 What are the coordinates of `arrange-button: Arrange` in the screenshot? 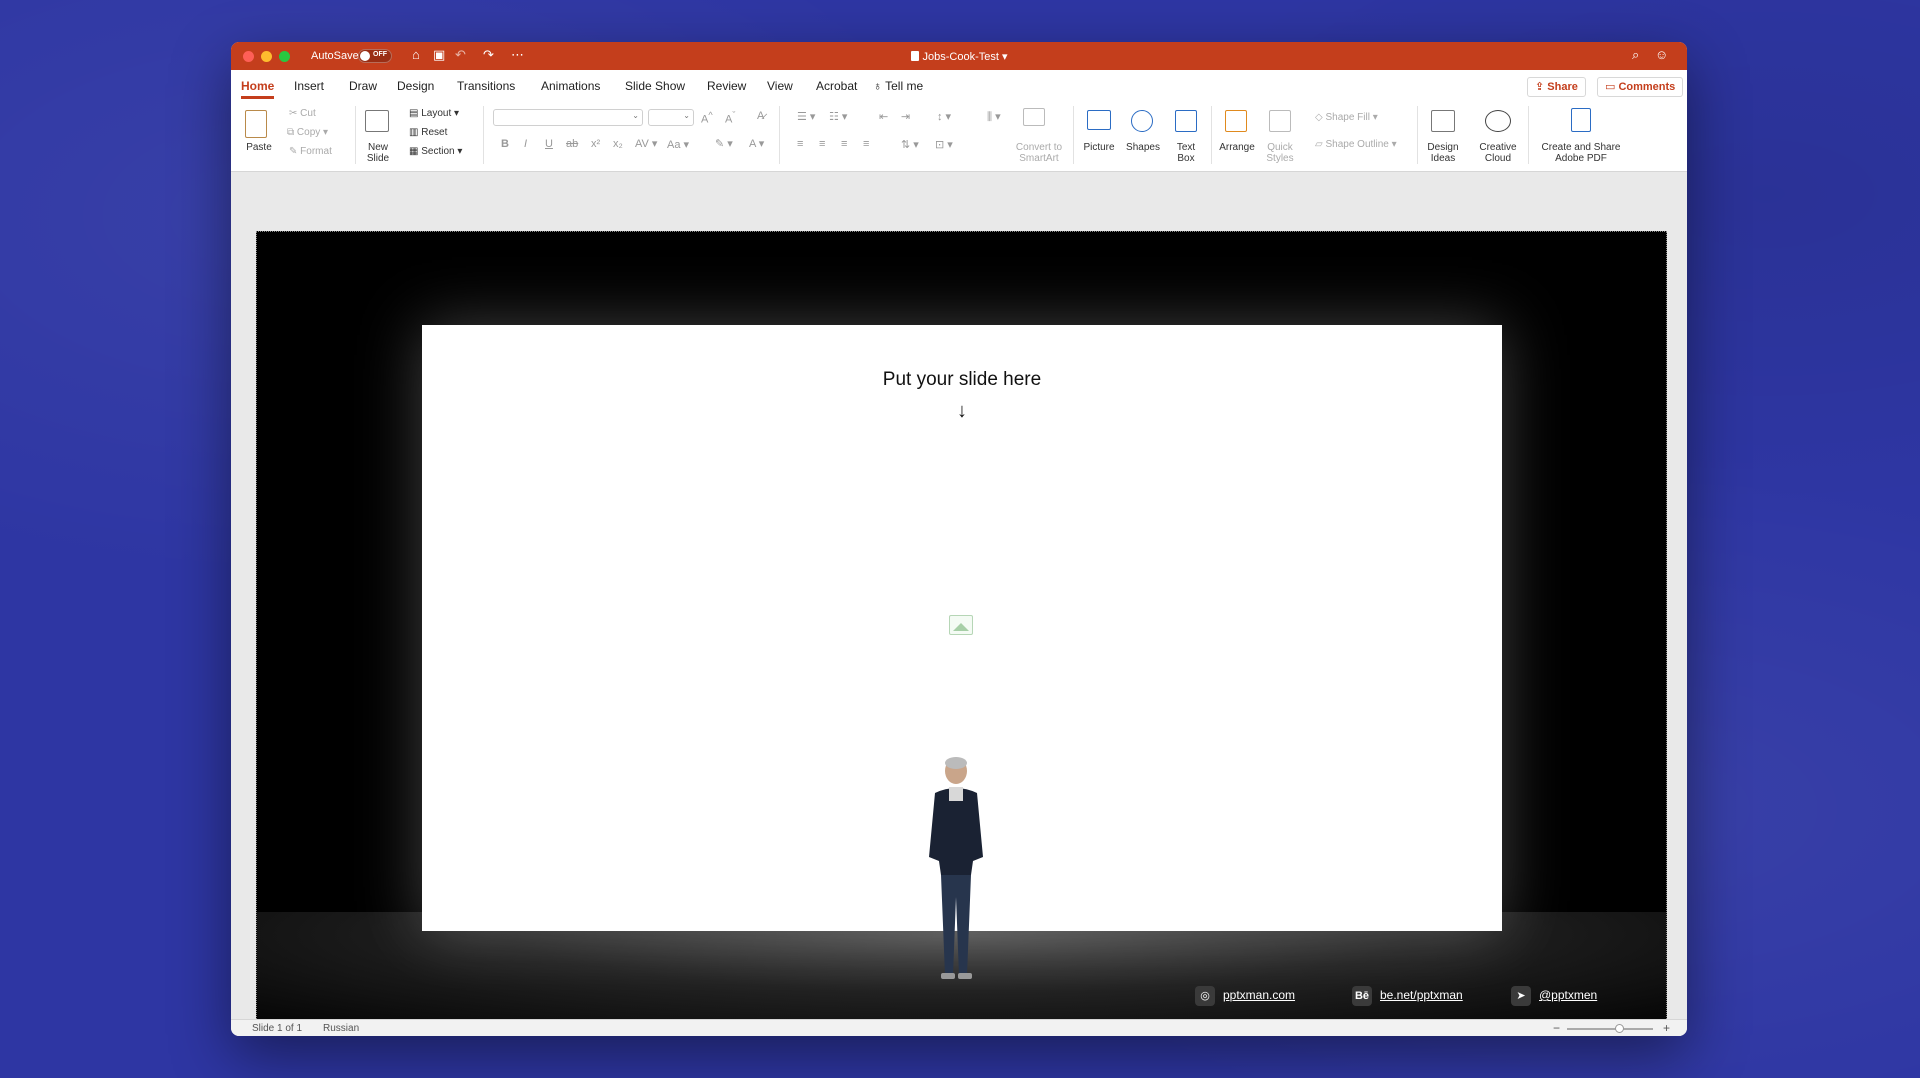 It's located at (1237, 147).